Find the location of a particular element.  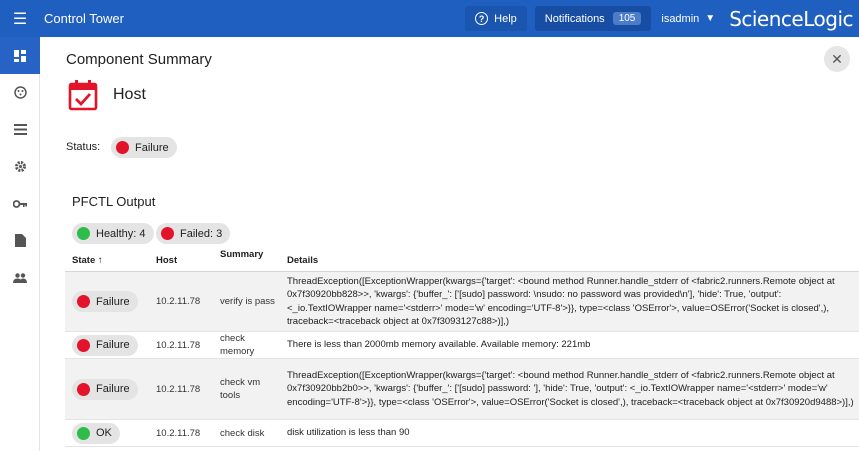

column-header-details: Details is located at coordinates (569, 263).